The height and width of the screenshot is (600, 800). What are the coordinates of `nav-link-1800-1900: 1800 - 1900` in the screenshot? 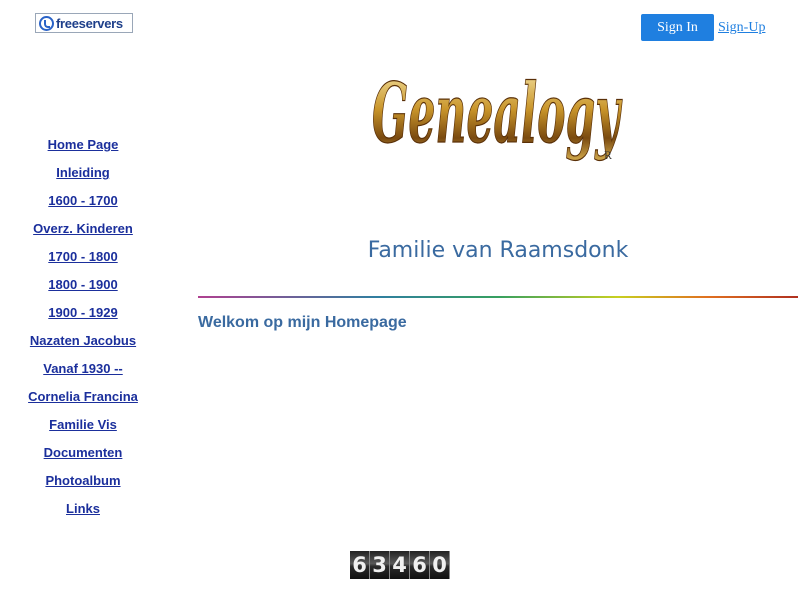 It's located at (83, 291).